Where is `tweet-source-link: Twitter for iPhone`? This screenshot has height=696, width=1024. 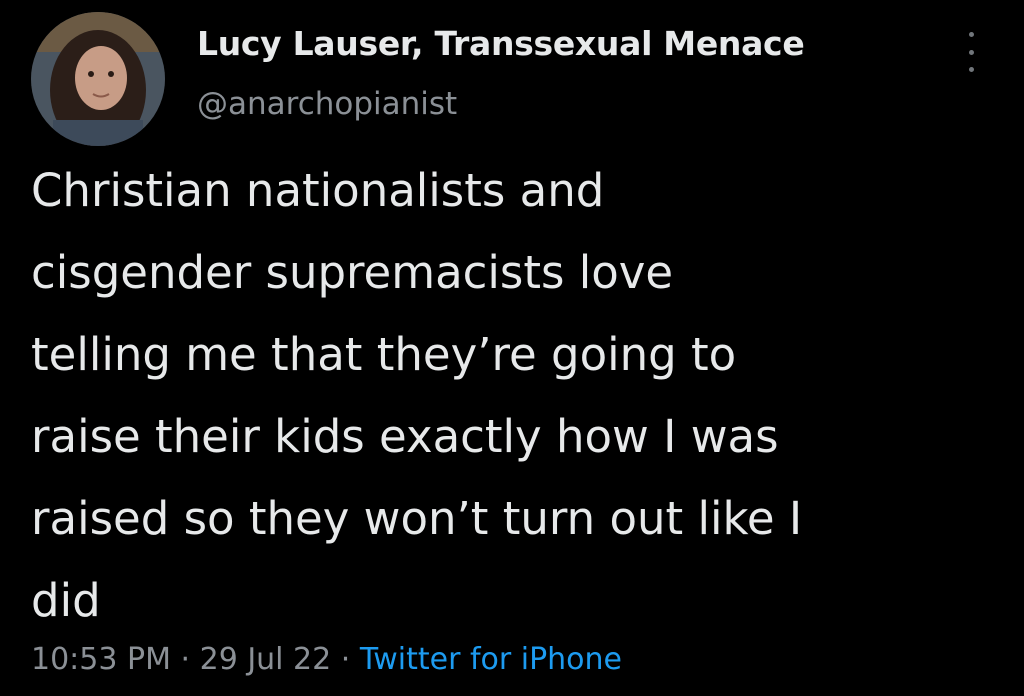
tweet-source-link: Twitter for iPhone is located at coordinates (491, 659).